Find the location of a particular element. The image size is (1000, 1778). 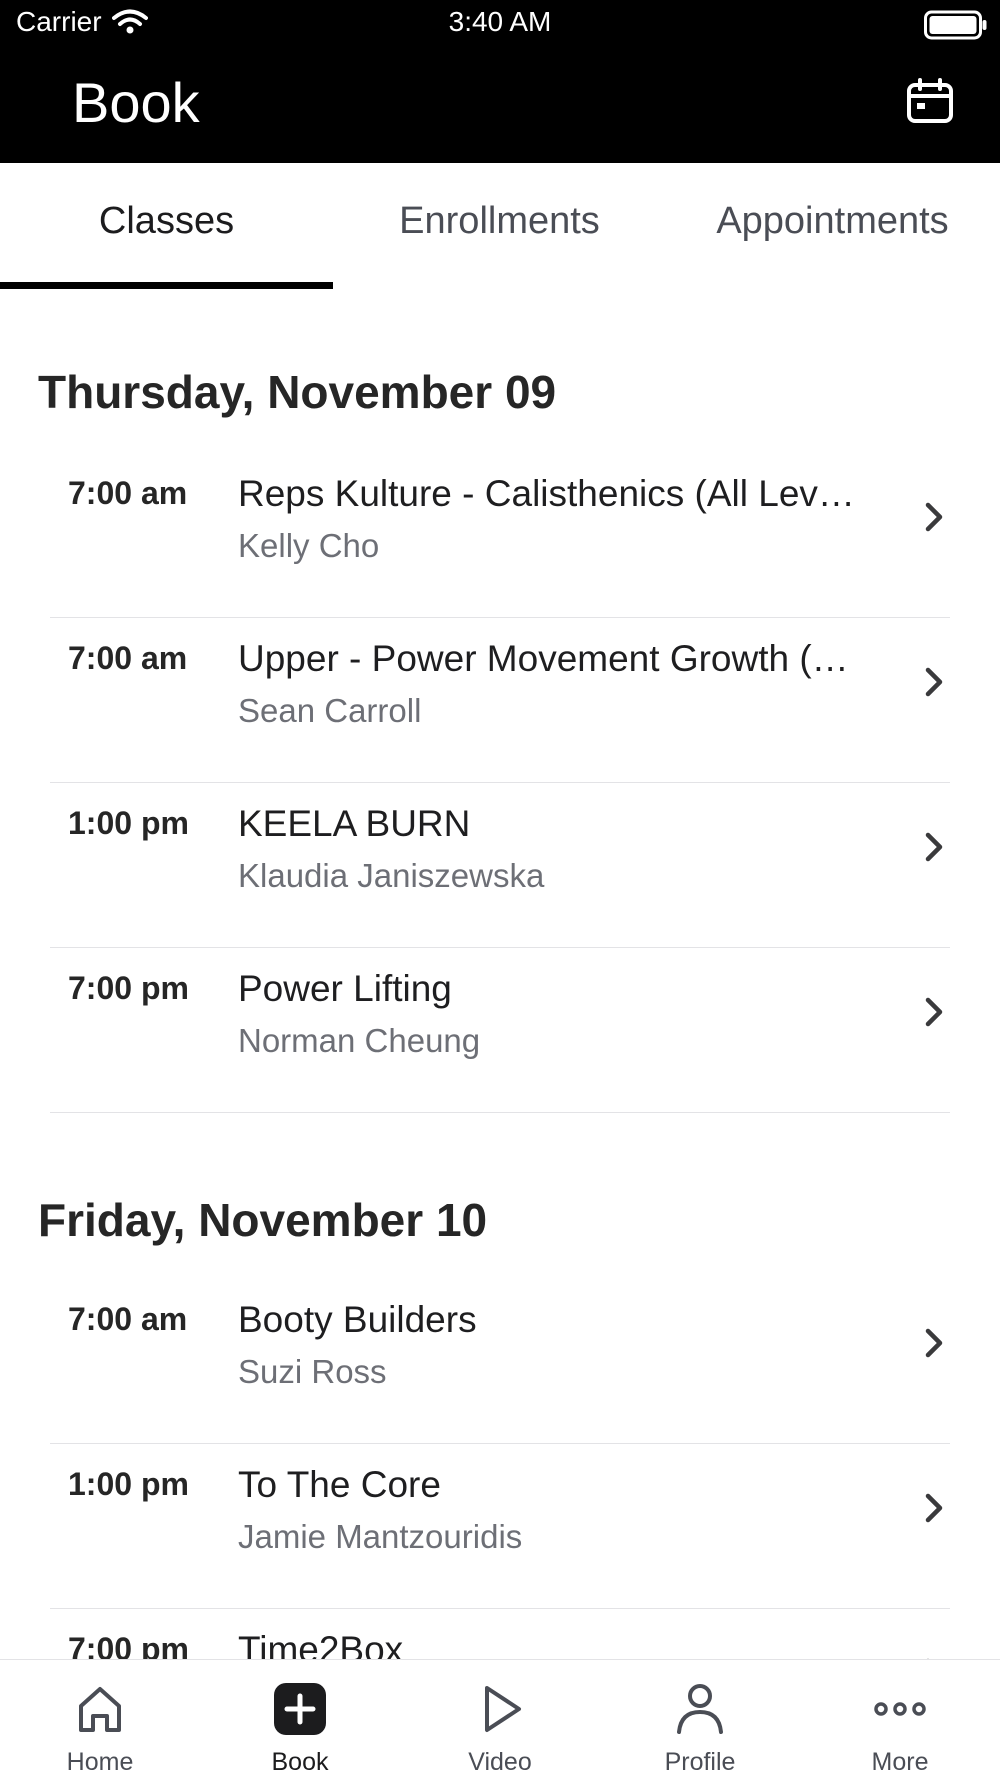

class-name: KEELA BURN is located at coordinates (354, 823).